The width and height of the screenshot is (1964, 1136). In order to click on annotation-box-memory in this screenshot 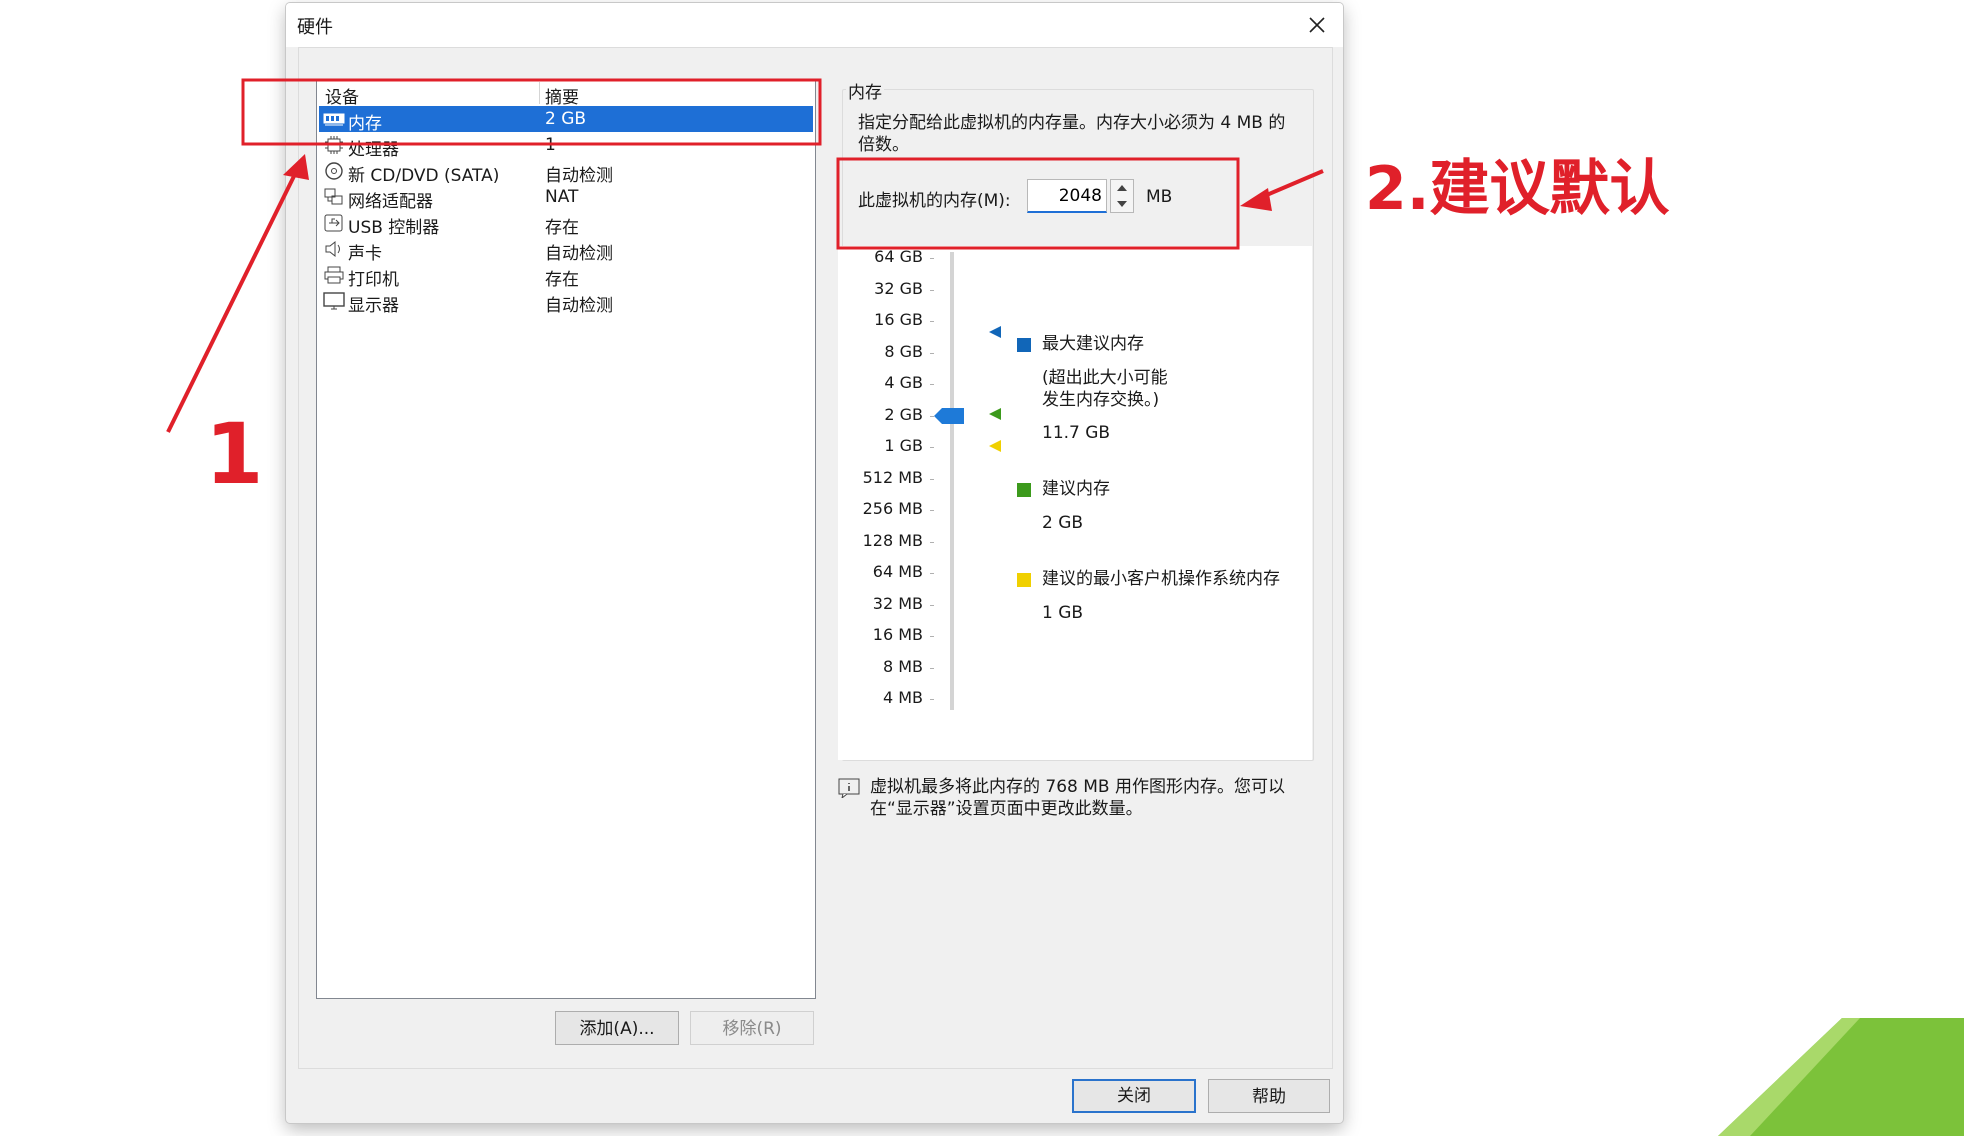, I will do `click(1038, 203)`.